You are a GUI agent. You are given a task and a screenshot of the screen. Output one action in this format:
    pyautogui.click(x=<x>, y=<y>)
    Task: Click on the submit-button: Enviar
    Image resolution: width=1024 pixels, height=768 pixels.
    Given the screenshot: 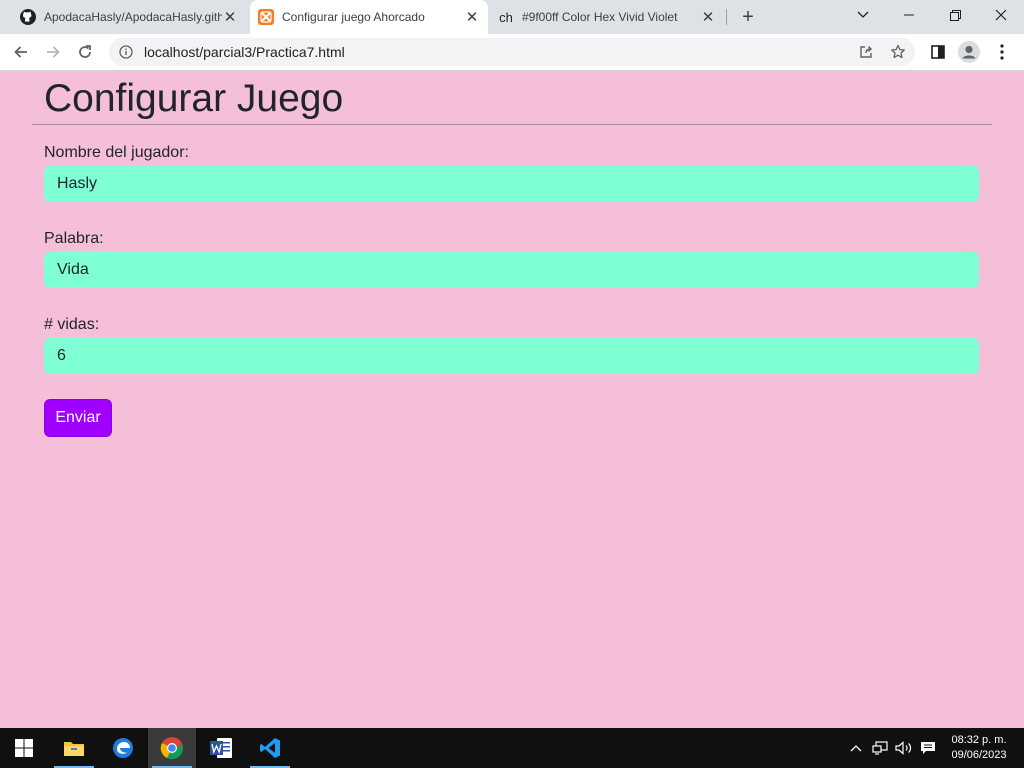 What is the action you would take?
    pyautogui.click(x=78, y=418)
    